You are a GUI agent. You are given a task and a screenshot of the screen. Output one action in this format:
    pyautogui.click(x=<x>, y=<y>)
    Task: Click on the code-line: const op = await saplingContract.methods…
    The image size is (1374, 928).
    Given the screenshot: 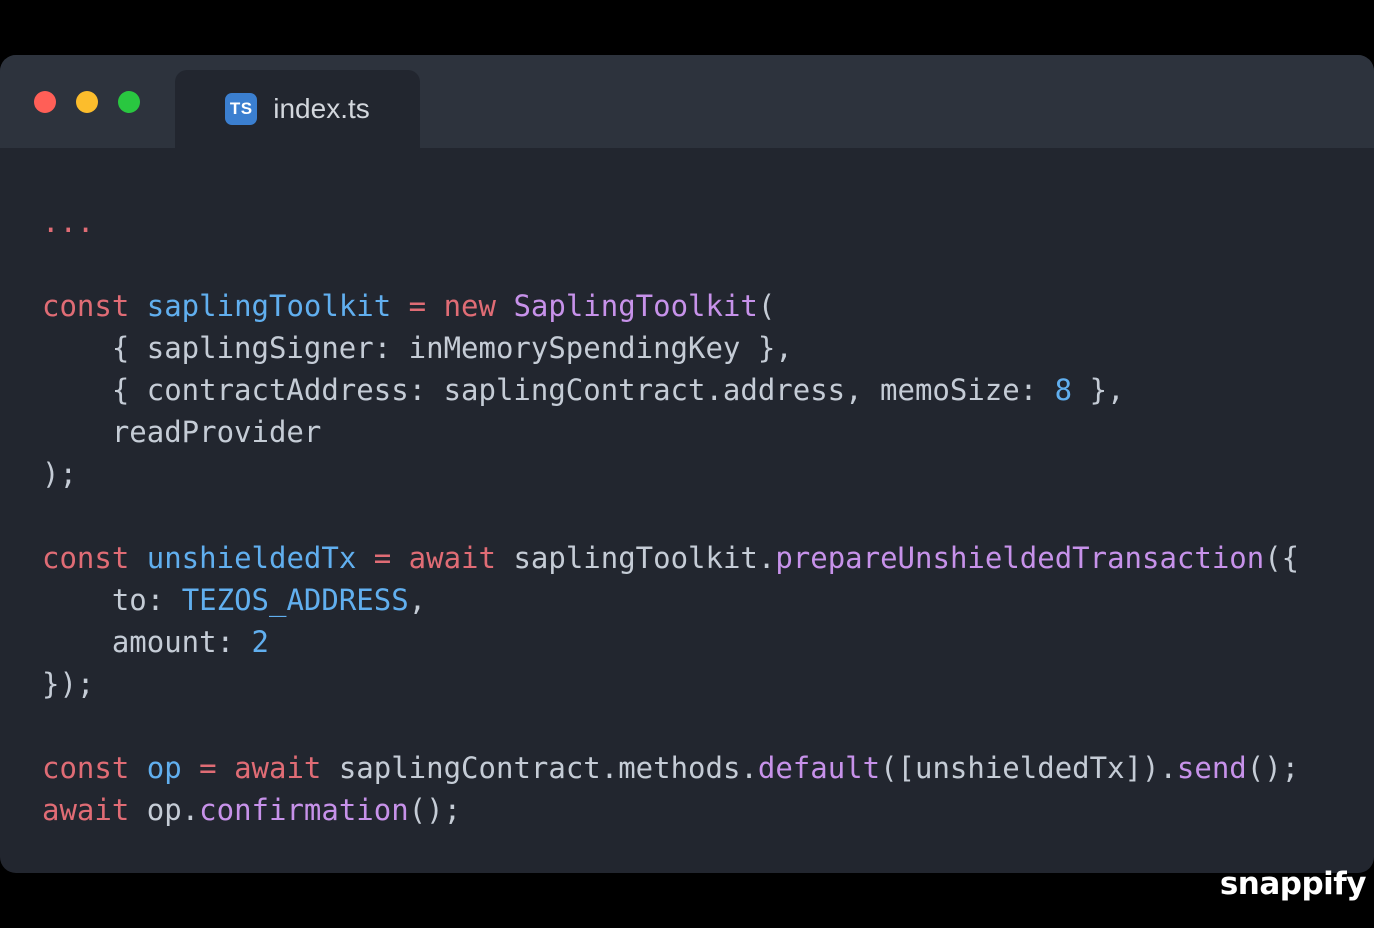 What is the action you would take?
    pyautogui.click(x=698, y=768)
    